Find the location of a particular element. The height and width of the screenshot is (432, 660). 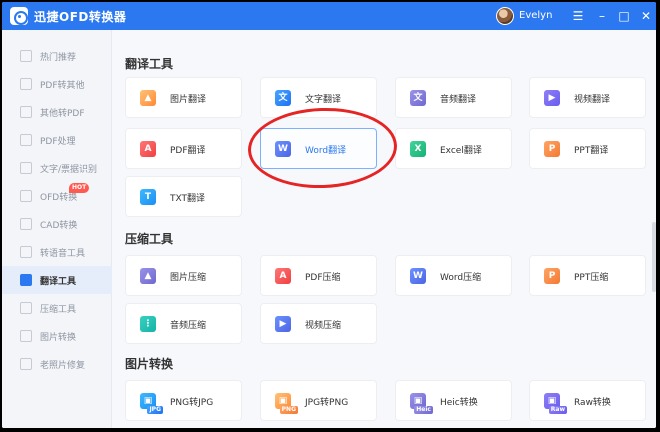

translate-icon is located at coordinates (26, 280).